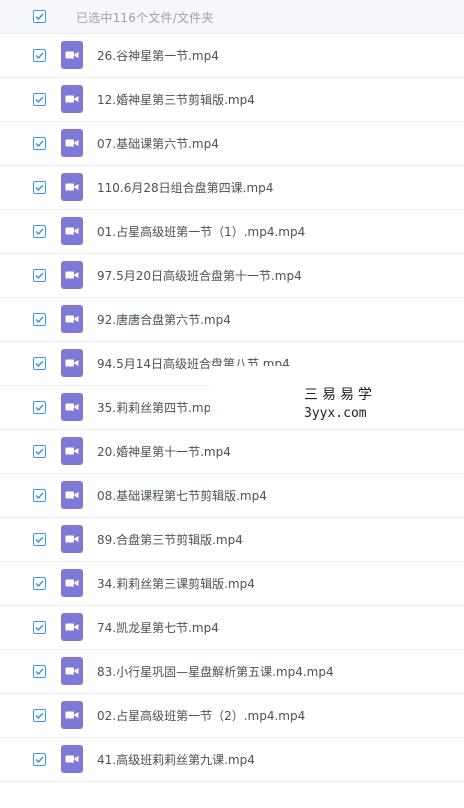  Describe the element at coordinates (232, 320) in the screenshot. I see `file-row: 92.唐唐合盘第六节.mp4` at that location.